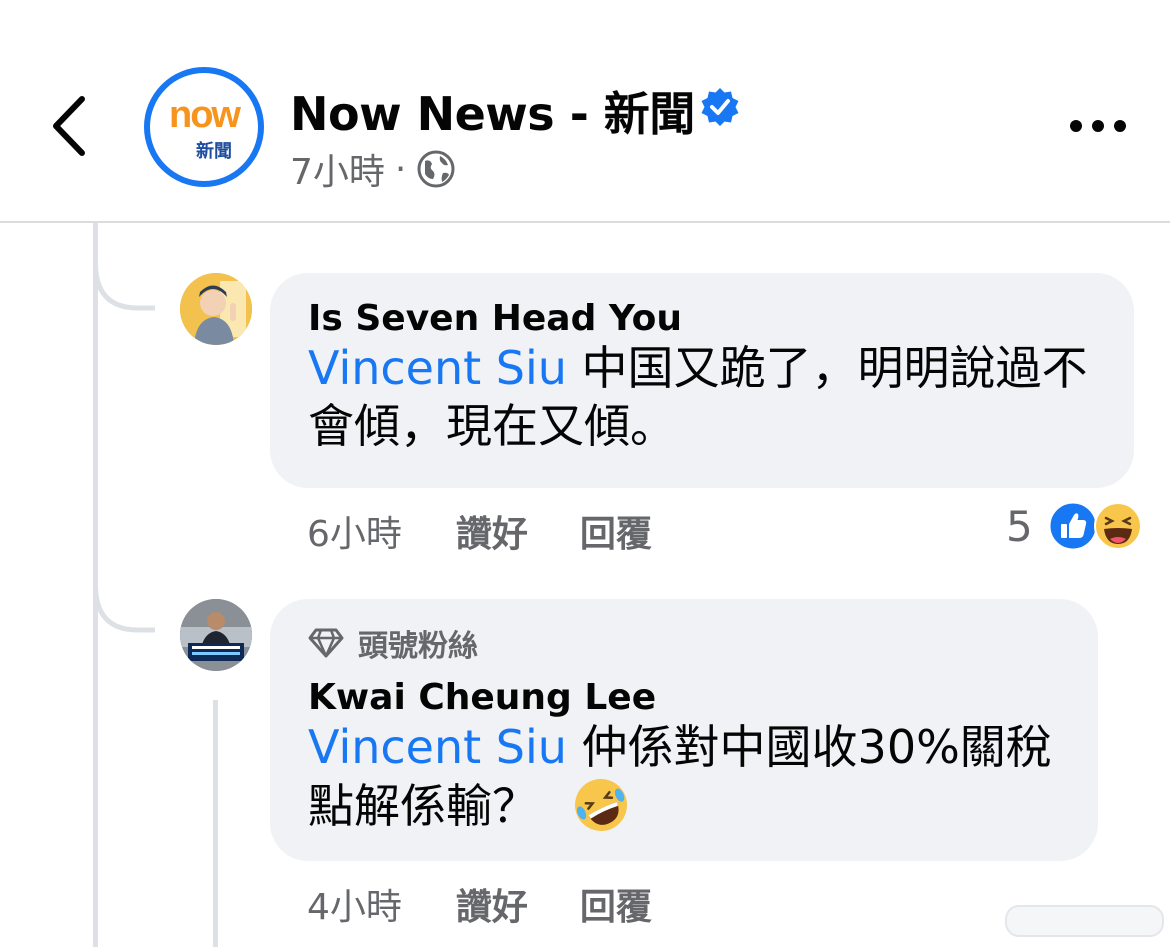 The height and width of the screenshot is (947, 1170). Describe the element at coordinates (601, 805) in the screenshot. I see `rofl-emoji-icon` at that location.